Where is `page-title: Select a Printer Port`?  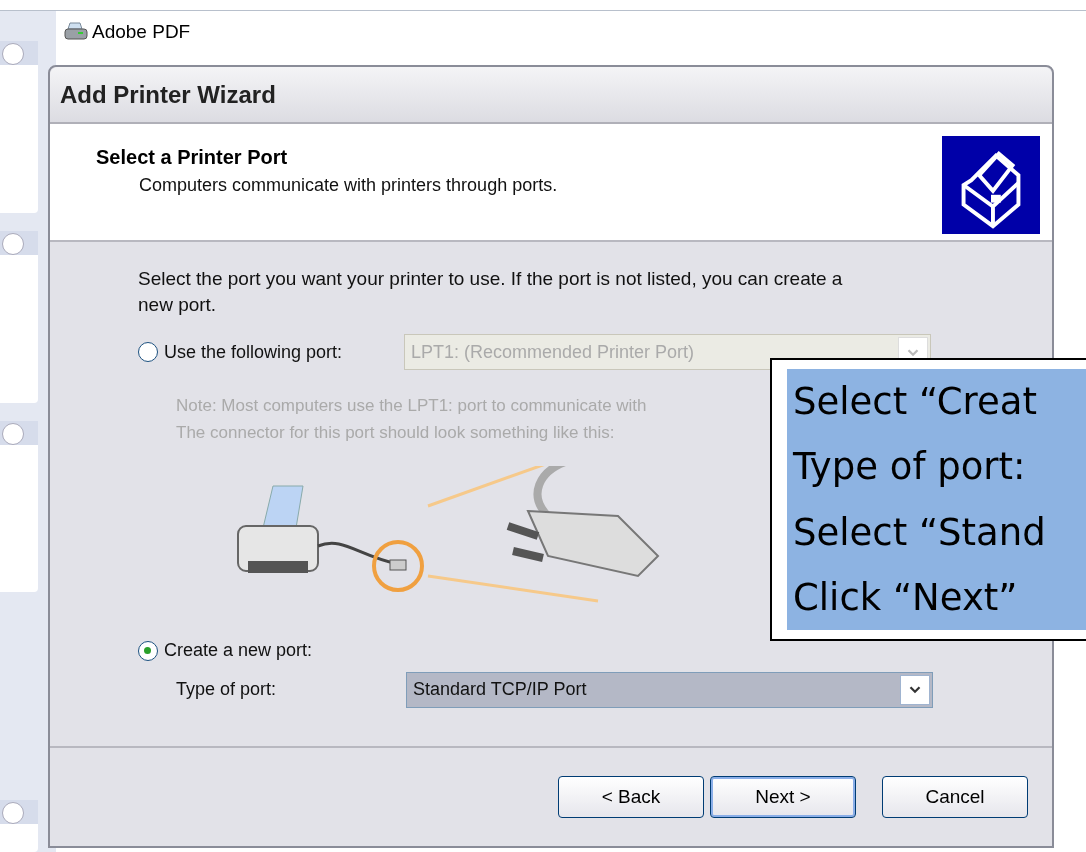 page-title: Select a Printer Port is located at coordinates (192, 157).